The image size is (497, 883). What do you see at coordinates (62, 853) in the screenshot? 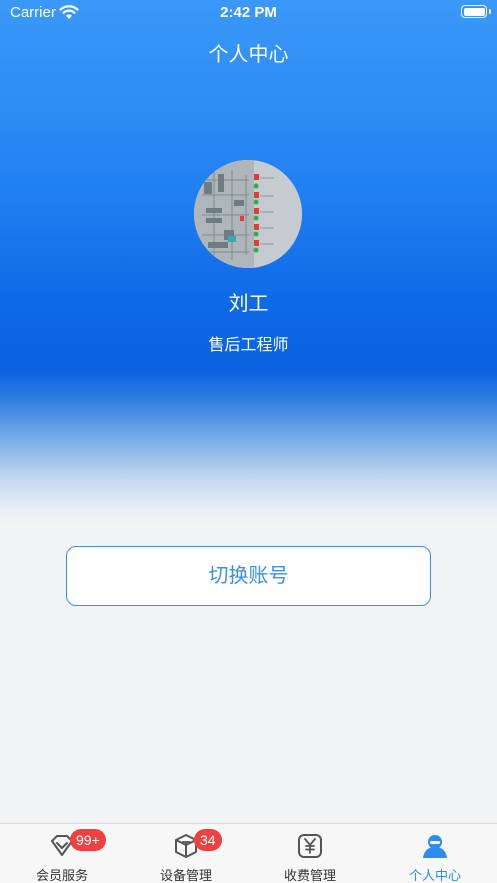
I see `tab-member-services: 99+ 会员服务` at bounding box center [62, 853].